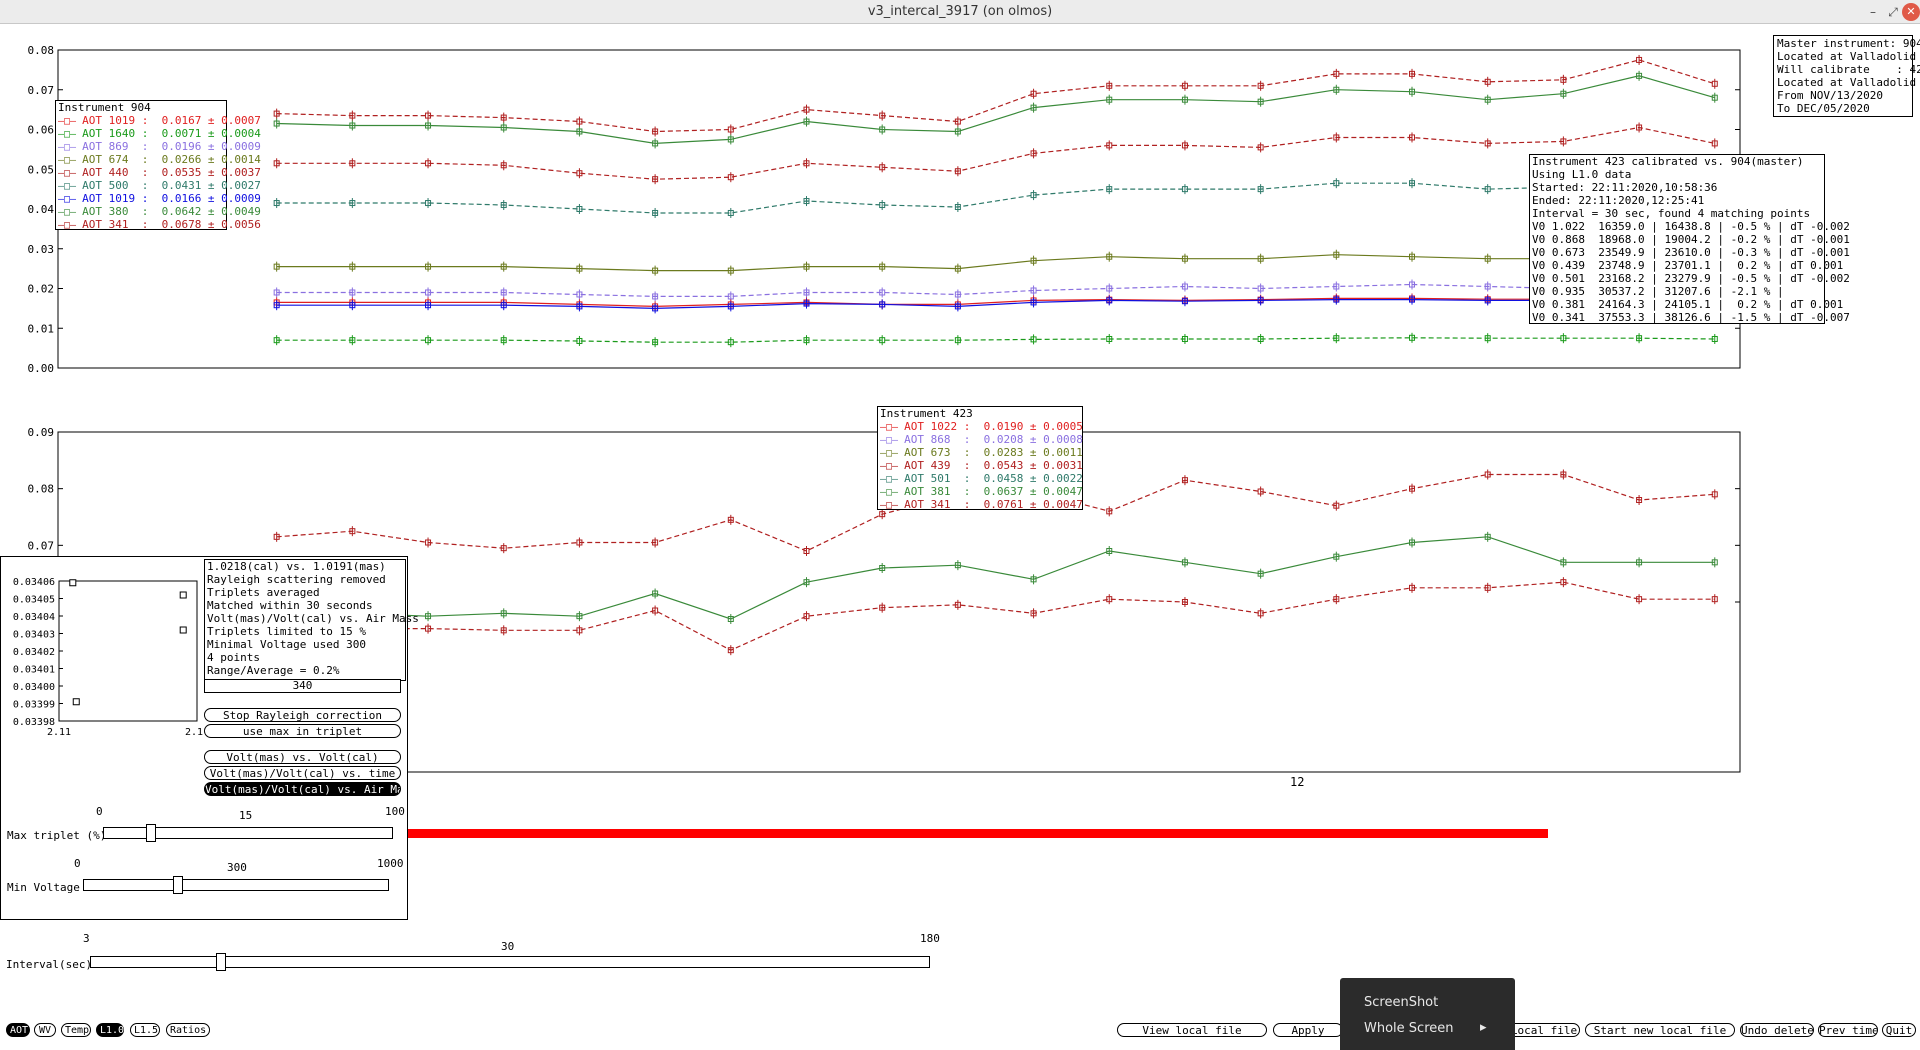 Image resolution: width=1920 pixels, height=1050 pixels. I want to click on screenshot-menu-item: ScreenShot, so click(1401, 1002).